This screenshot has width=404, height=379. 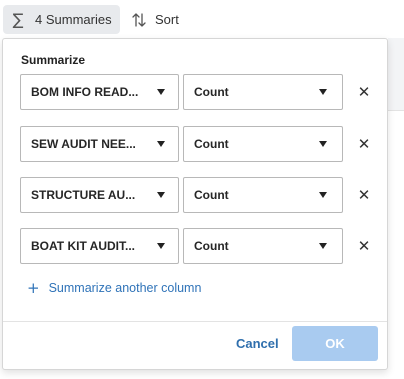 I want to click on add-summary-button: + Summarize another column, so click(x=114, y=288).